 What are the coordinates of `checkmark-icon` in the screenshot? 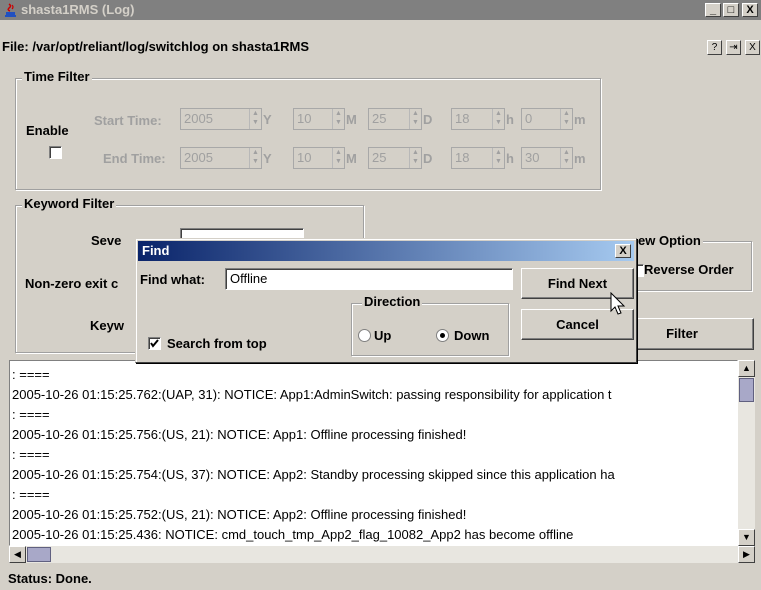 It's located at (154, 343).